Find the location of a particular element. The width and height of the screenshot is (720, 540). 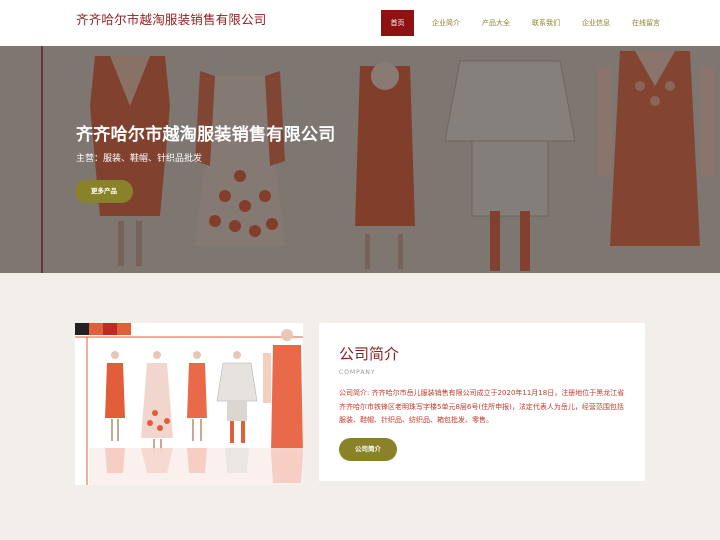

company-profile-button: 公司简介 is located at coordinates (368, 449).